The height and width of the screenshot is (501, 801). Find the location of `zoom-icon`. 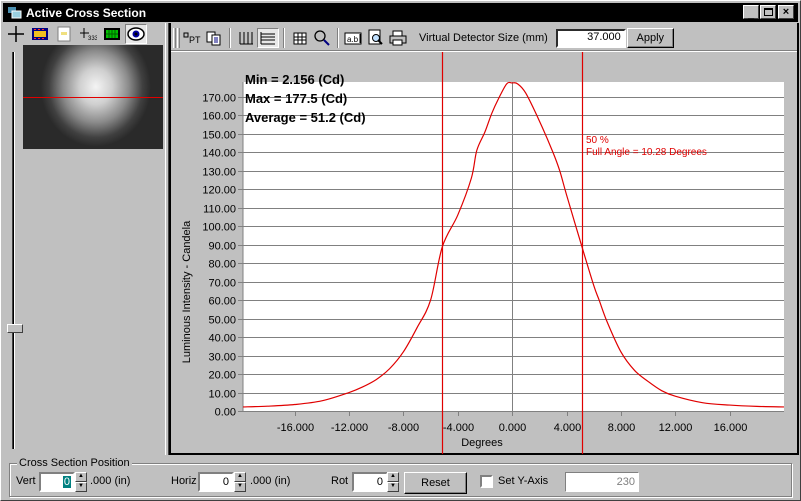

zoom-icon is located at coordinates (322, 38).